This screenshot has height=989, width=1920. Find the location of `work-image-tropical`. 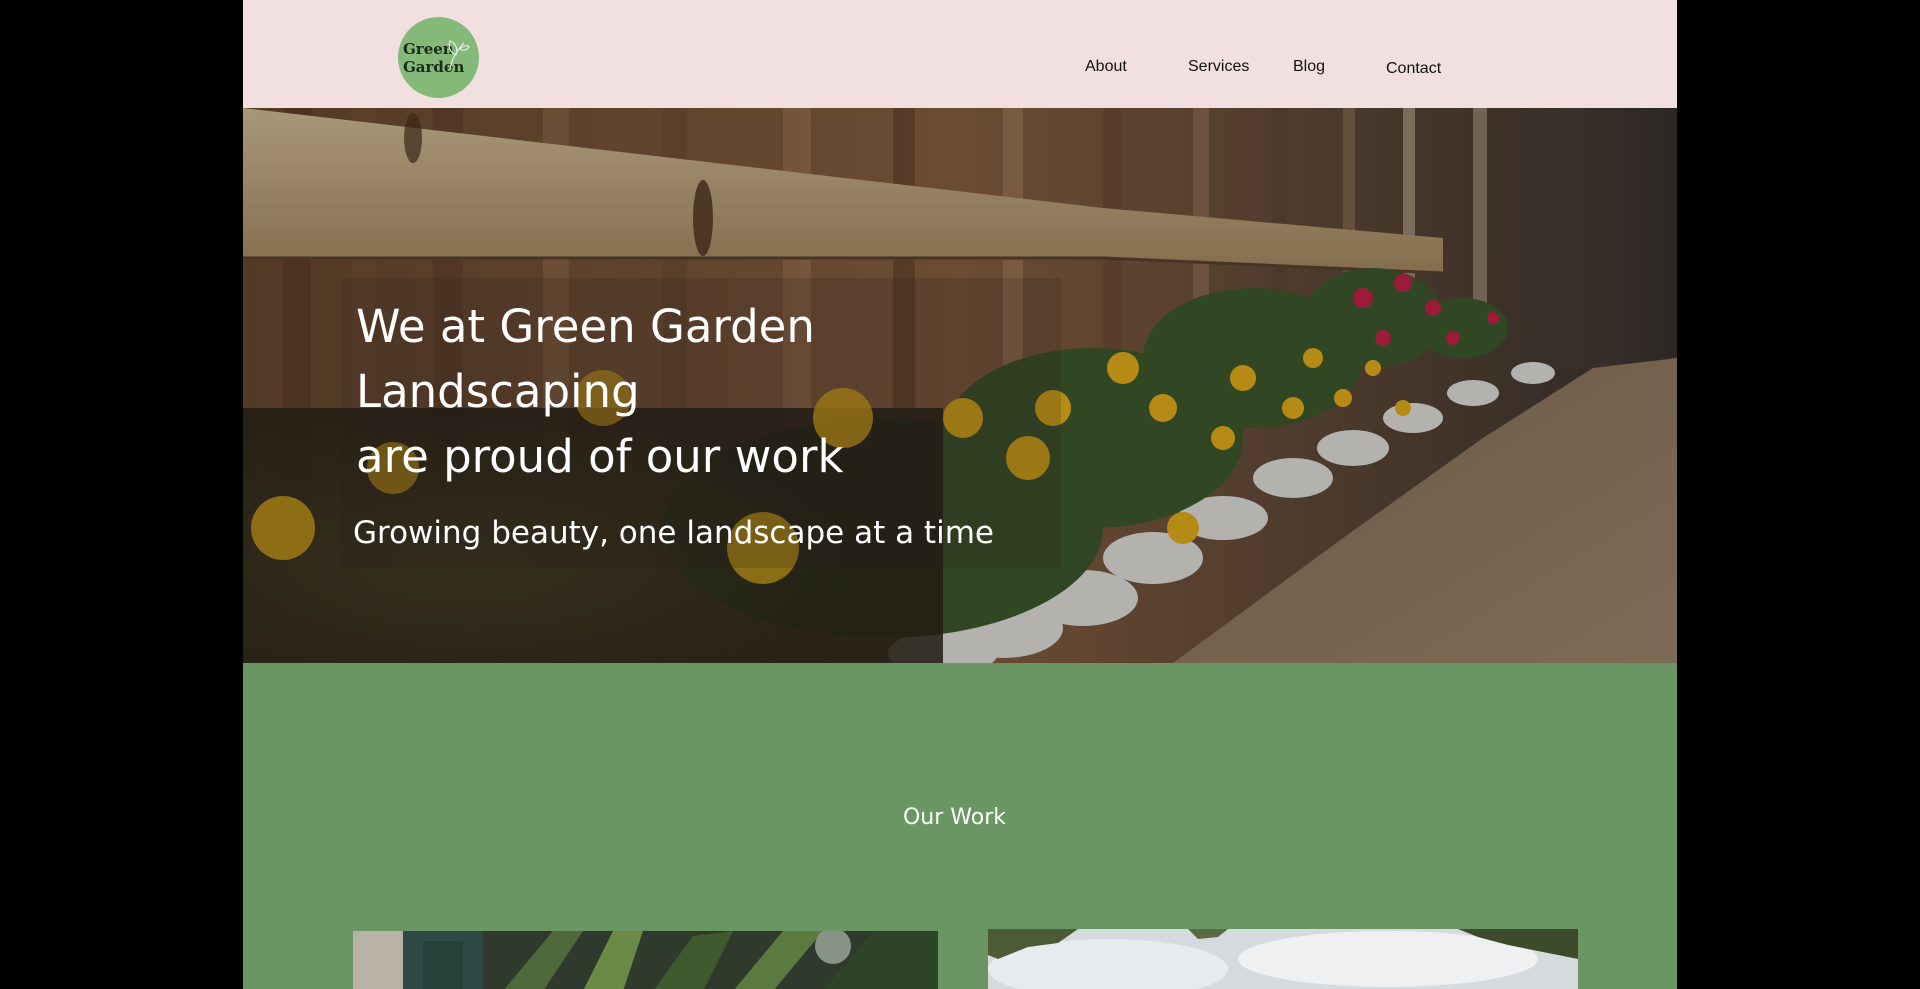

work-image-tropical is located at coordinates (645, 960).